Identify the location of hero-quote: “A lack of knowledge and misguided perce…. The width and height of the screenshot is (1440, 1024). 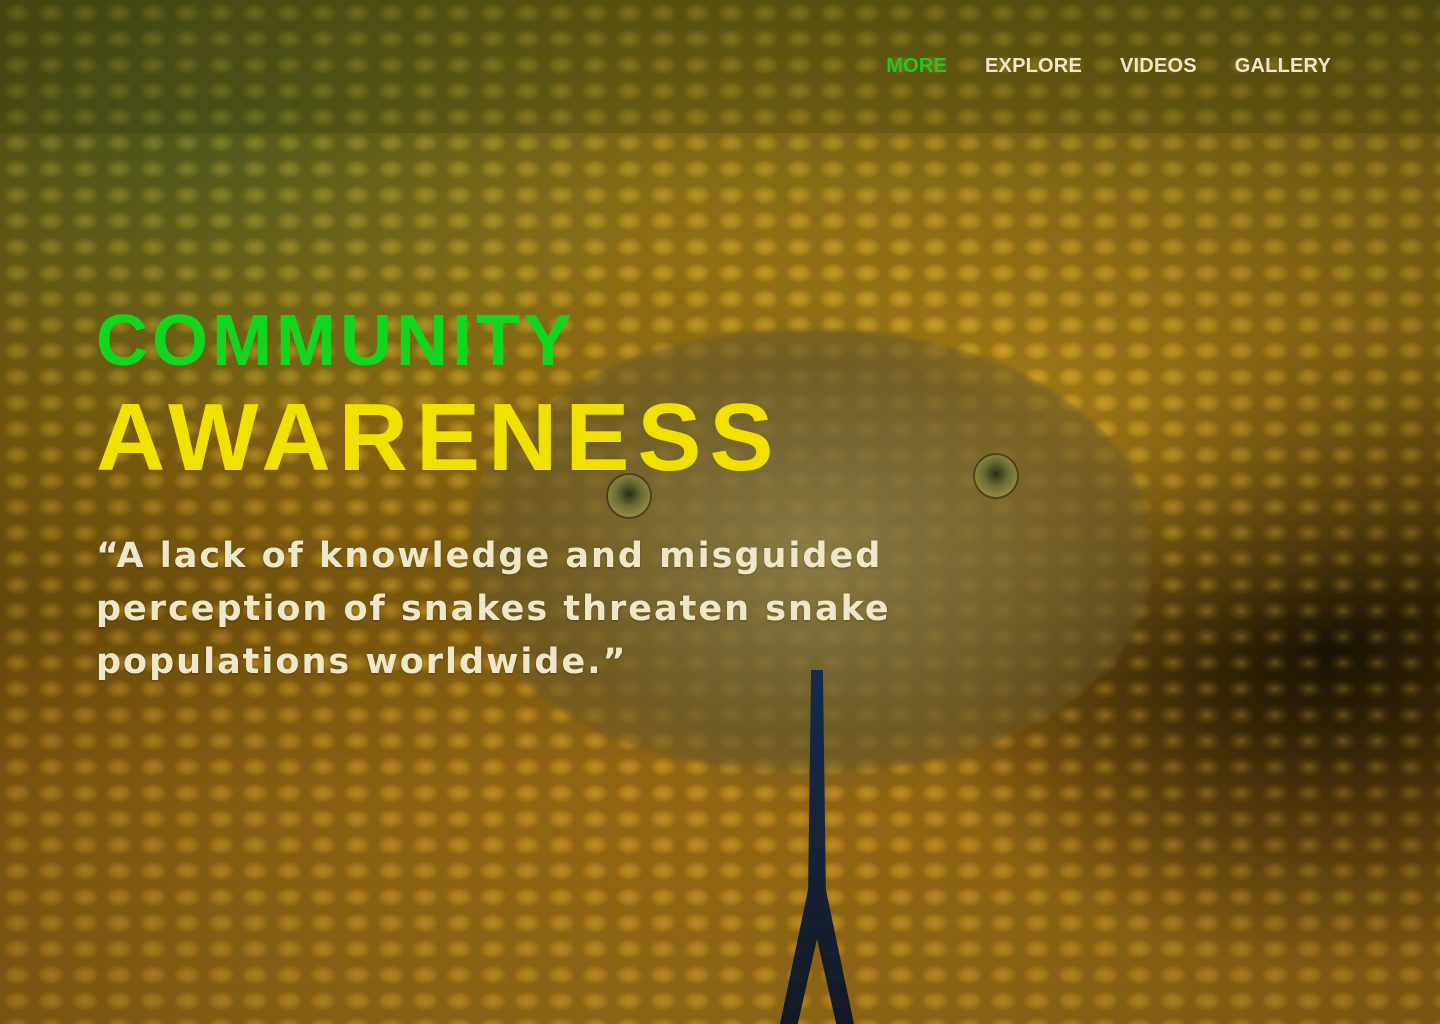
(493, 609).